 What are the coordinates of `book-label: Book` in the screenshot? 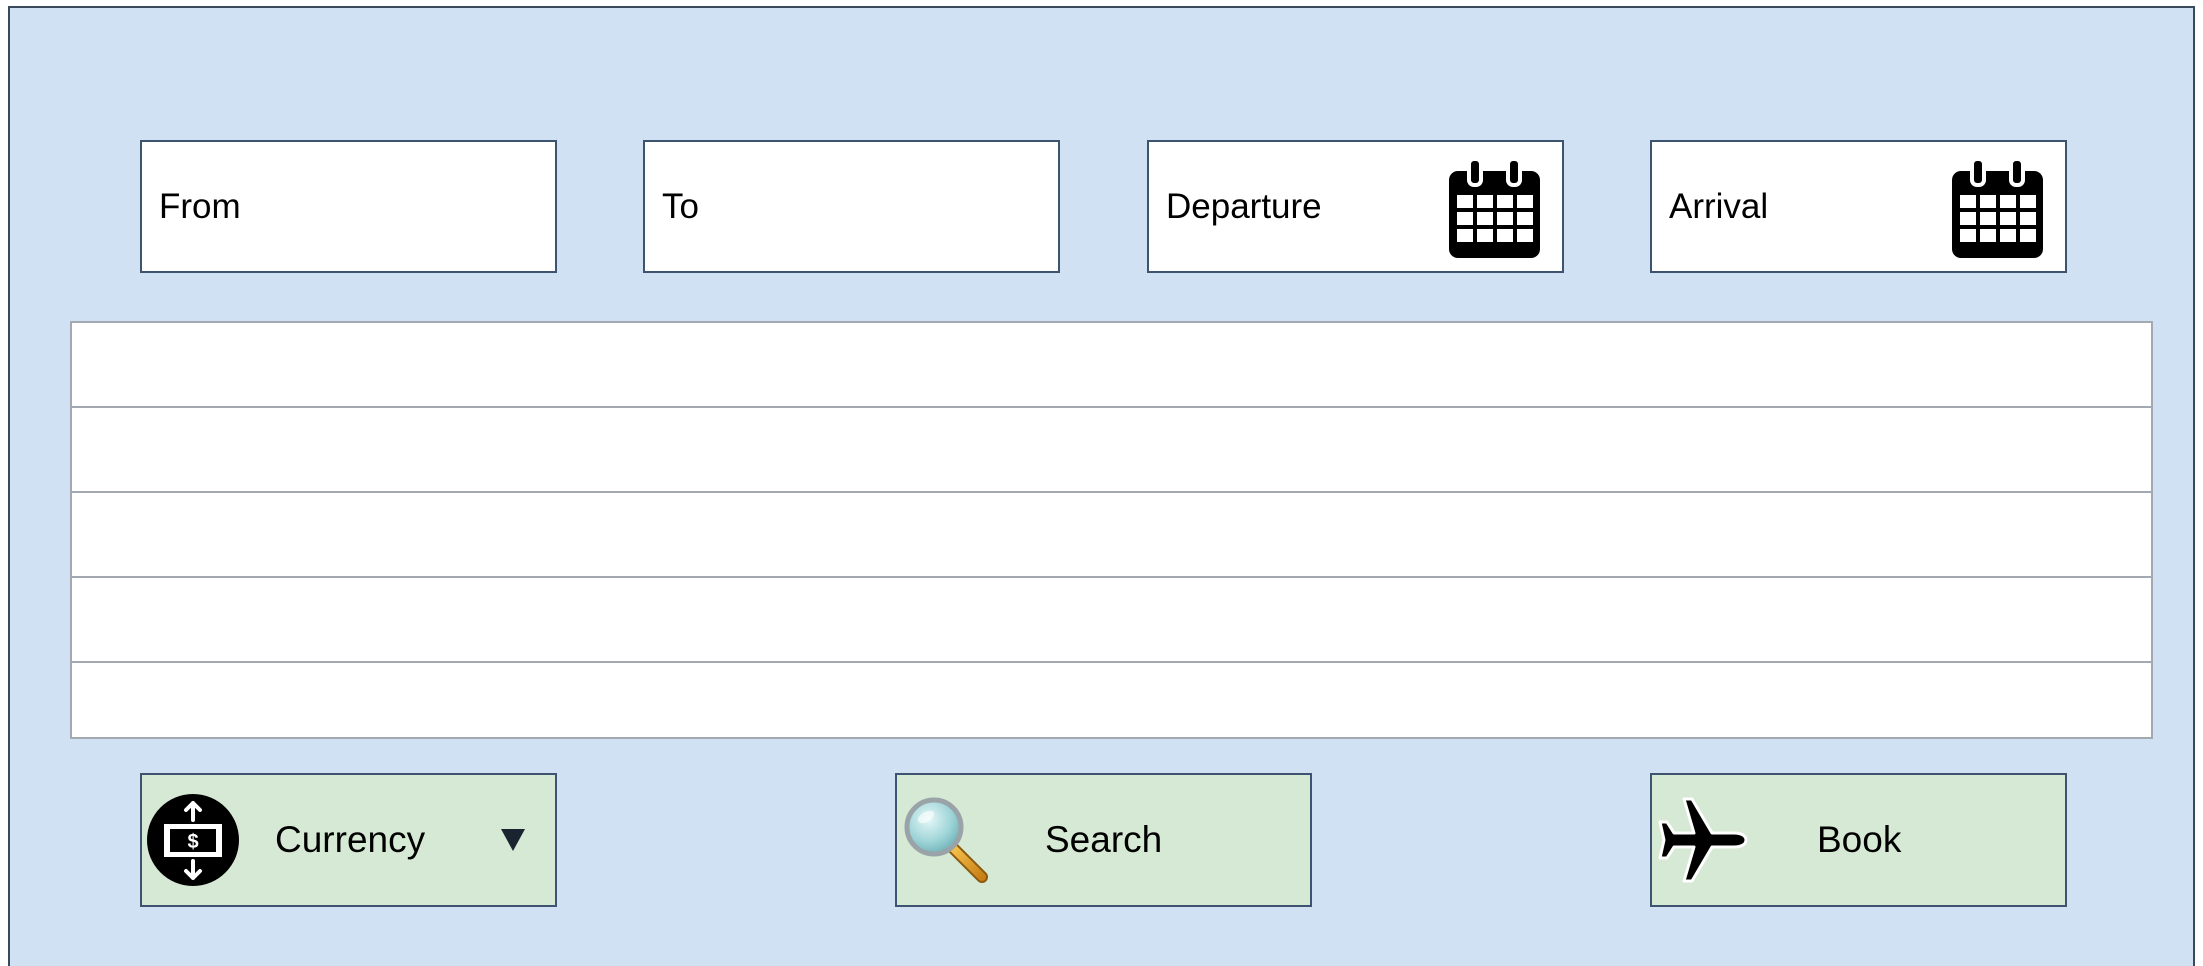 It's located at (1859, 839).